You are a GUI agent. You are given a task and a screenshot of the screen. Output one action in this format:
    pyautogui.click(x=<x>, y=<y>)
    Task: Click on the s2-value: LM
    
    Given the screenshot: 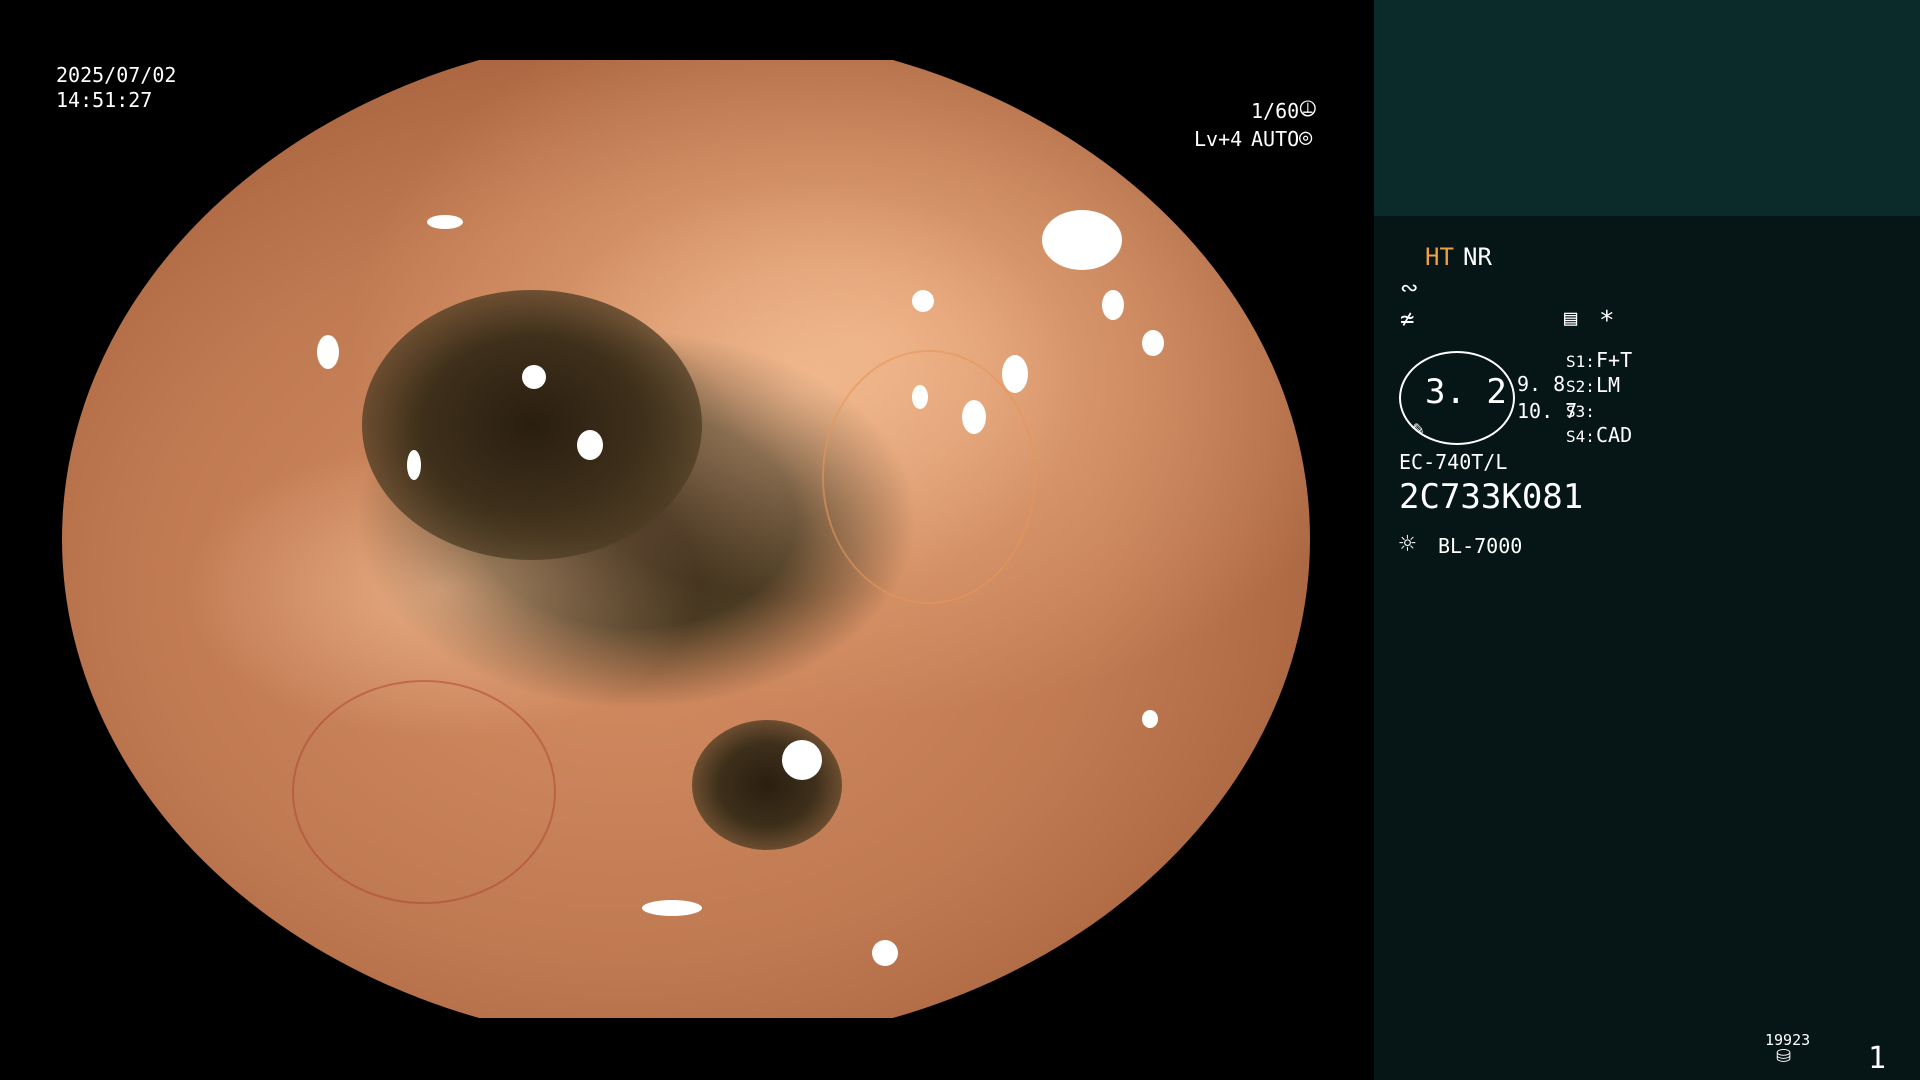 What is the action you would take?
    pyautogui.click(x=1608, y=385)
    